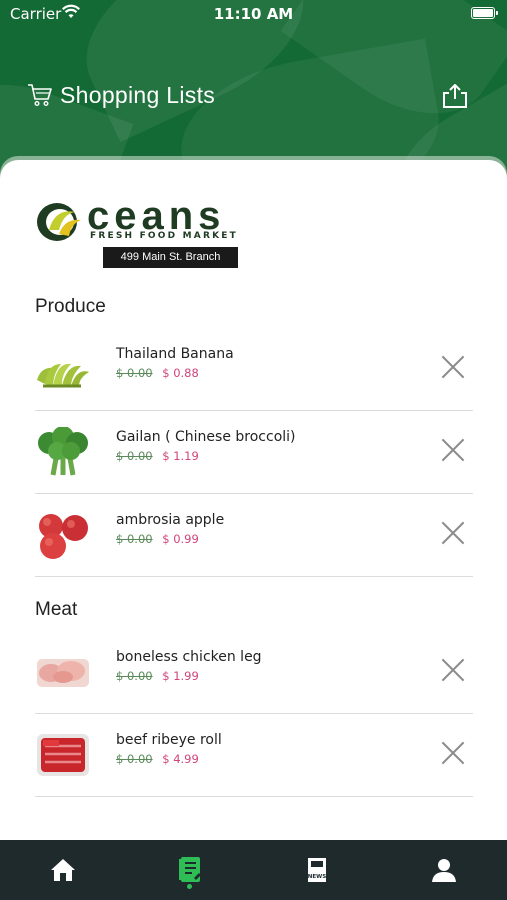  I want to click on active-tab-indicator, so click(189, 886).